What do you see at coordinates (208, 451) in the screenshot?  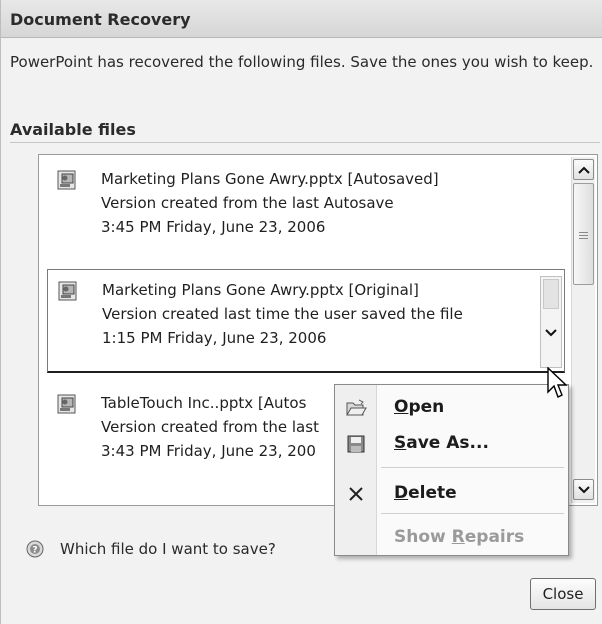 I see `file-timestamp: 3:43 PM Friday, June 23, 200` at bounding box center [208, 451].